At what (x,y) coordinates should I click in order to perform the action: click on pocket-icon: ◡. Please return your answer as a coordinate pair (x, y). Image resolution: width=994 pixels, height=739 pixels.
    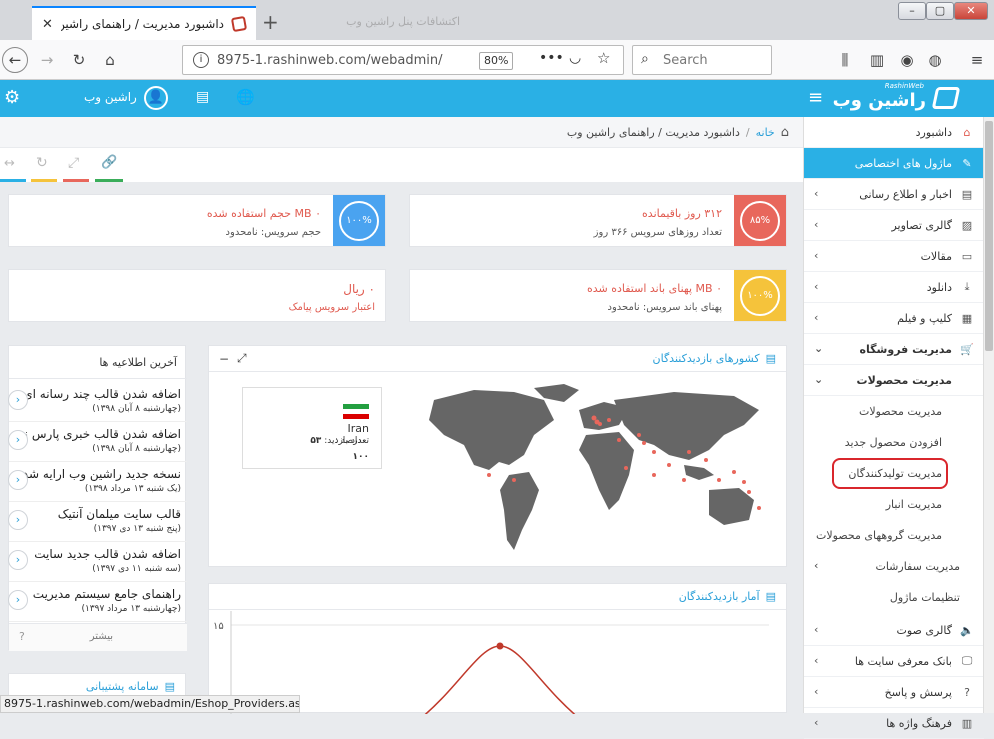
    Looking at the image, I should click on (575, 58).